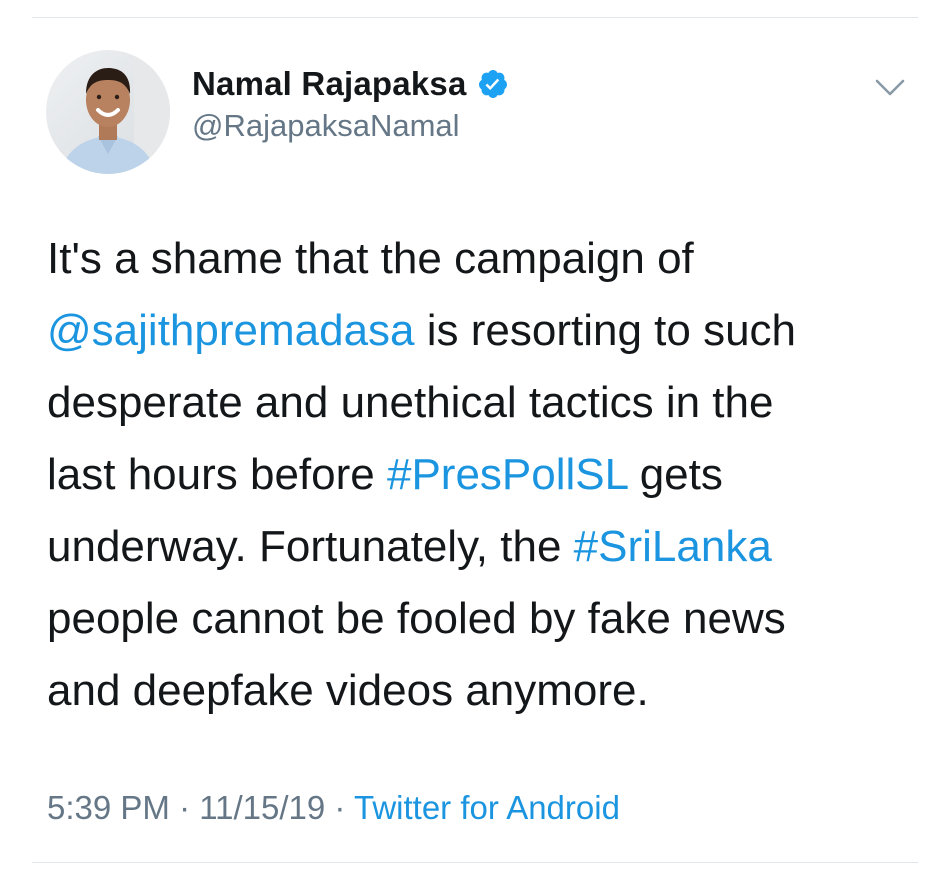 Image resolution: width=950 pixels, height=873 pixels. I want to click on tweet-text-segment: It's a shame that the campaign of, so click(370, 258).